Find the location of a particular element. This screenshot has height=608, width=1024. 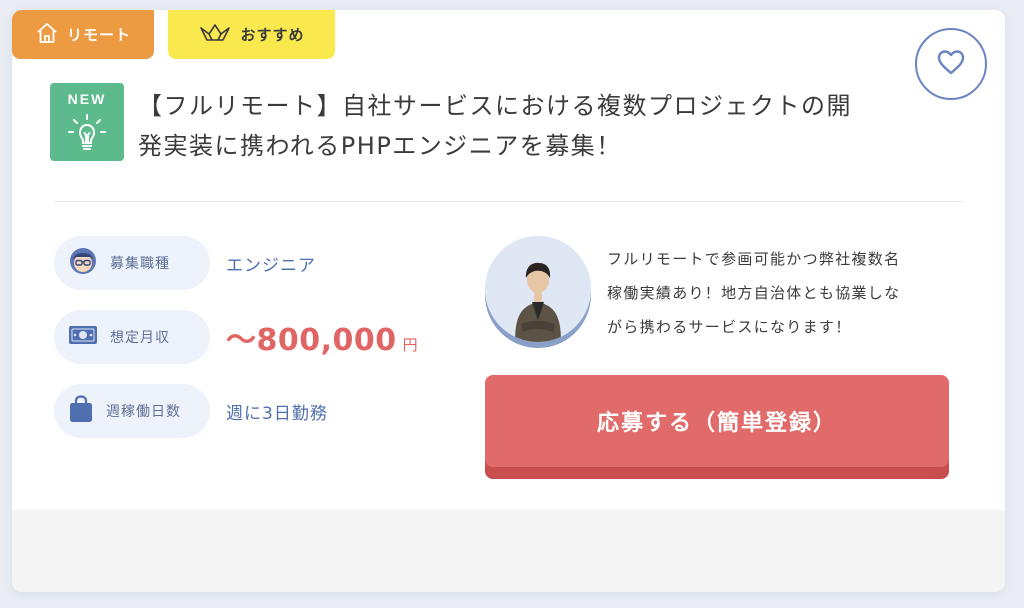

favorite-button is located at coordinates (951, 64).